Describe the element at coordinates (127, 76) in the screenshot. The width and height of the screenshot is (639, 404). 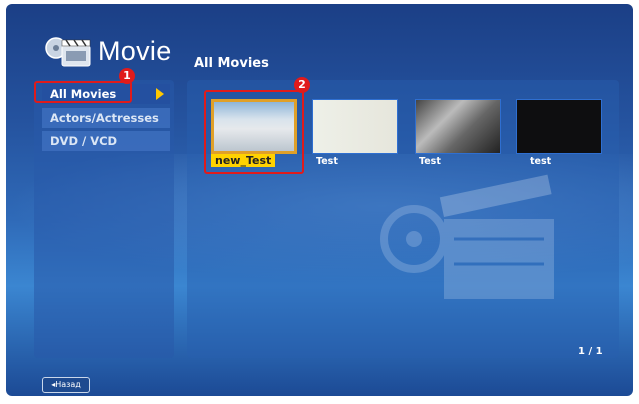
I see `callout-number-1: 1` at that location.